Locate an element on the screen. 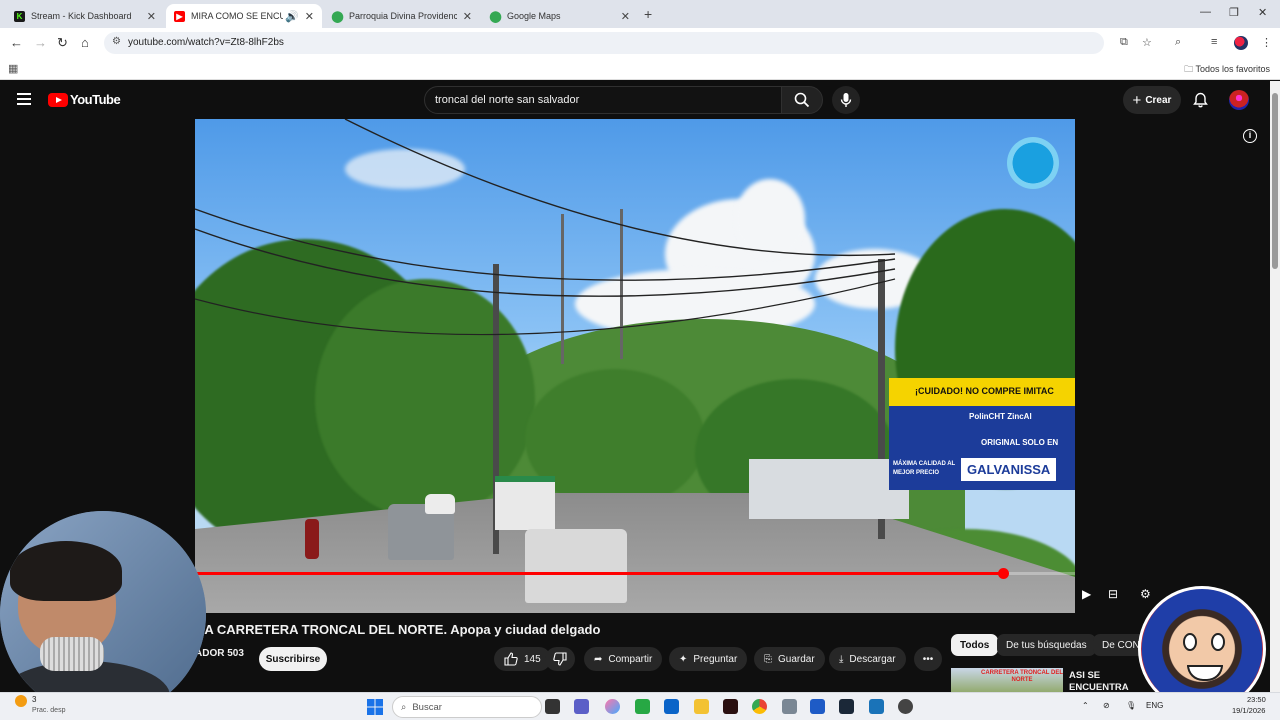 The width and height of the screenshot is (1280, 720). tab-kick-dashboard: K Stream - Kick Dashboard ✕ is located at coordinates (85, 16).